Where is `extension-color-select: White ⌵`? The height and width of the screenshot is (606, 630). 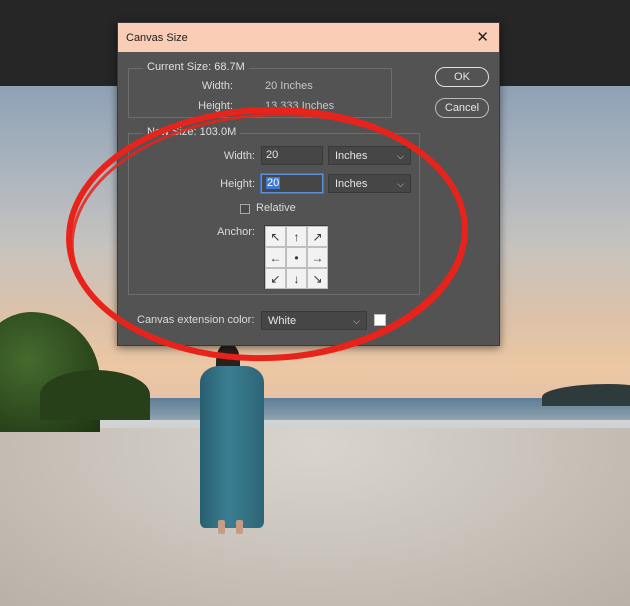
extension-color-select: White ⌵ is located at coordinates (314, 320).